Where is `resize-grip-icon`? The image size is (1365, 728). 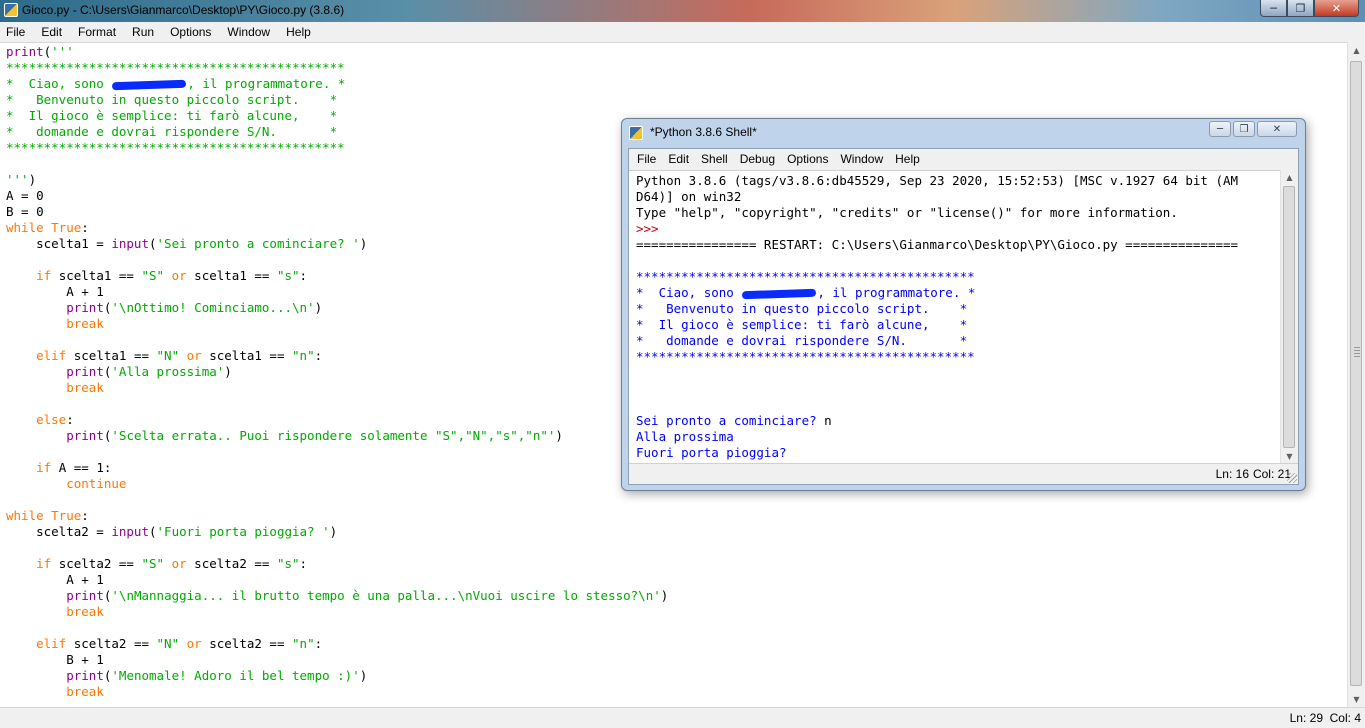 resize-grip-icon is located at coordinates (1292, 478).